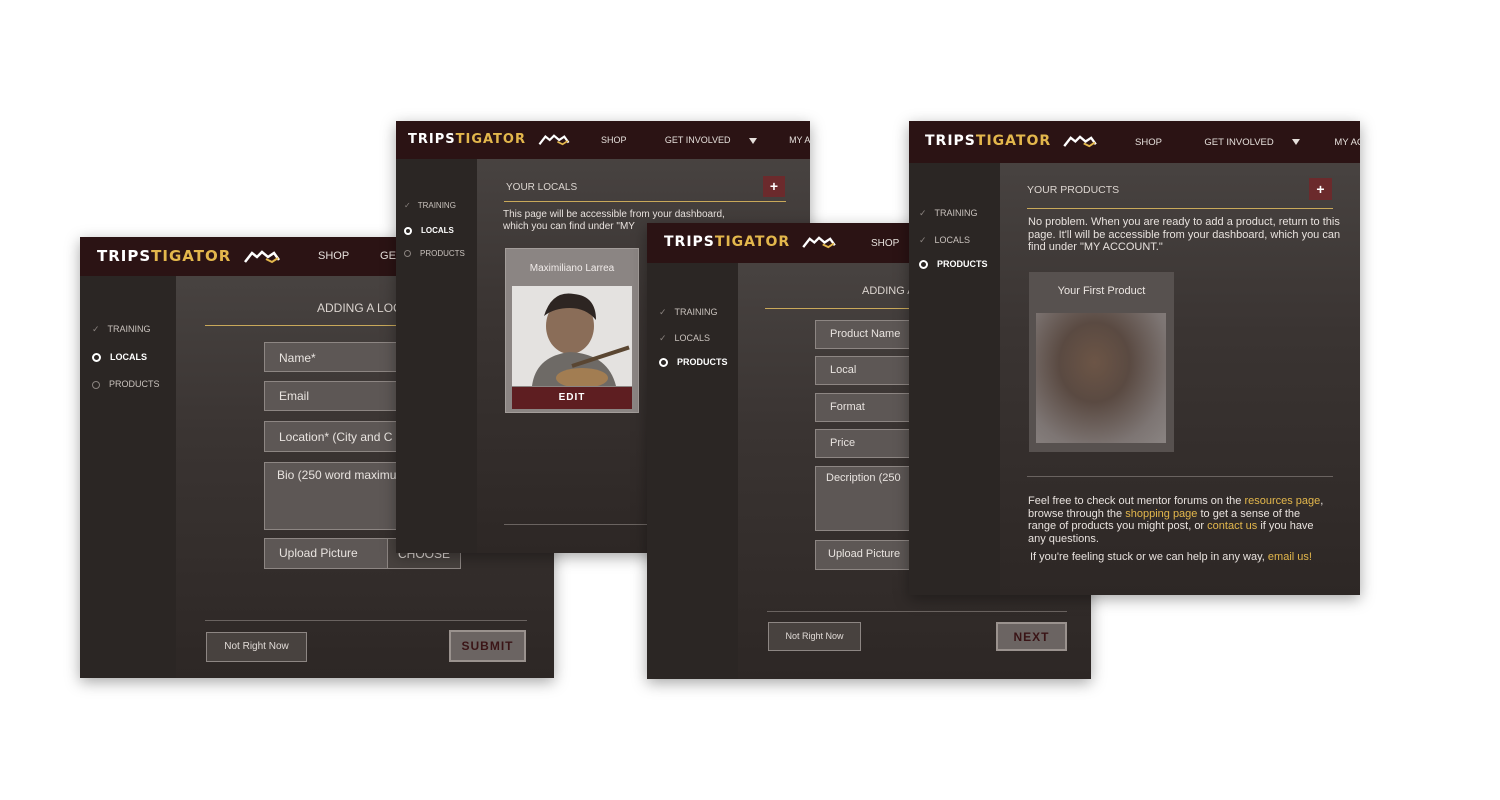 Image resolution: width=1500 pixels, height=800 pixels. I want to click on local-card: Maximiliano Larrea EDIT, so click(572, 330).